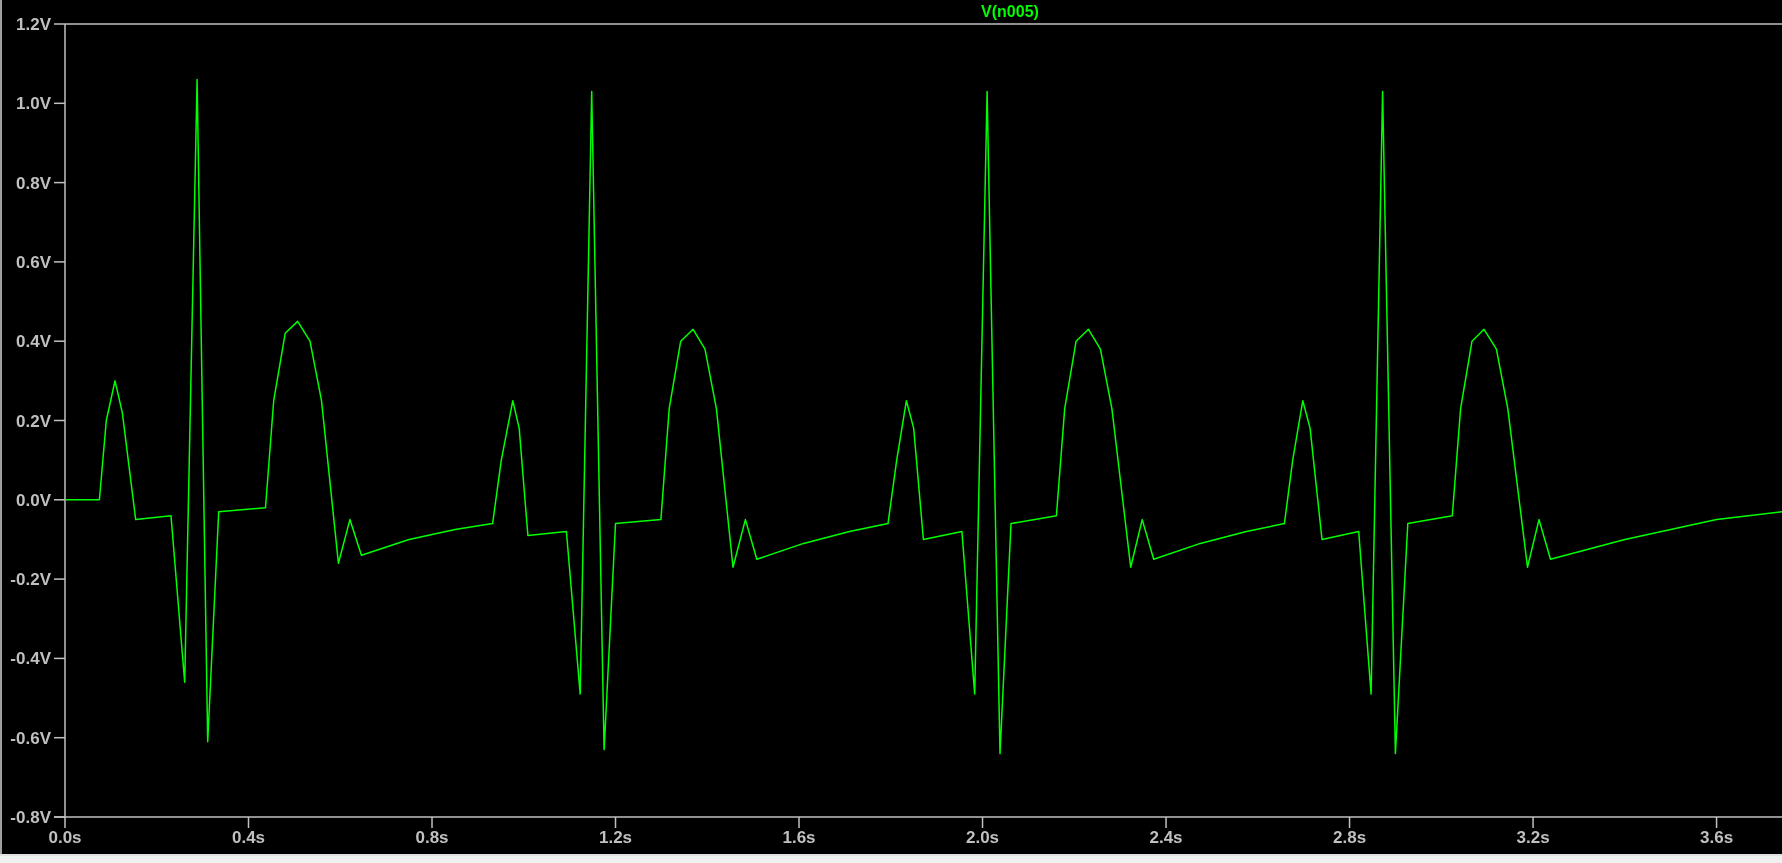  Describe the element at coordinates (1533, 837) in the screenshot. I see `x-tick-label: 3.2s` at that location.